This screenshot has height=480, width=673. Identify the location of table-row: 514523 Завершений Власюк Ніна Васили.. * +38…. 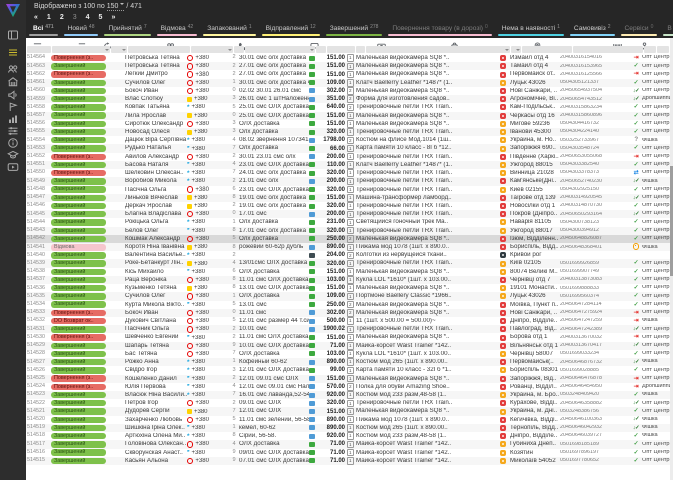
(348, 395).